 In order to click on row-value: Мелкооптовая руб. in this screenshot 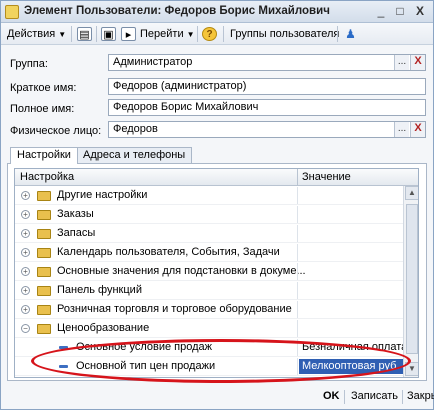, I will do `click(351, 366)`.